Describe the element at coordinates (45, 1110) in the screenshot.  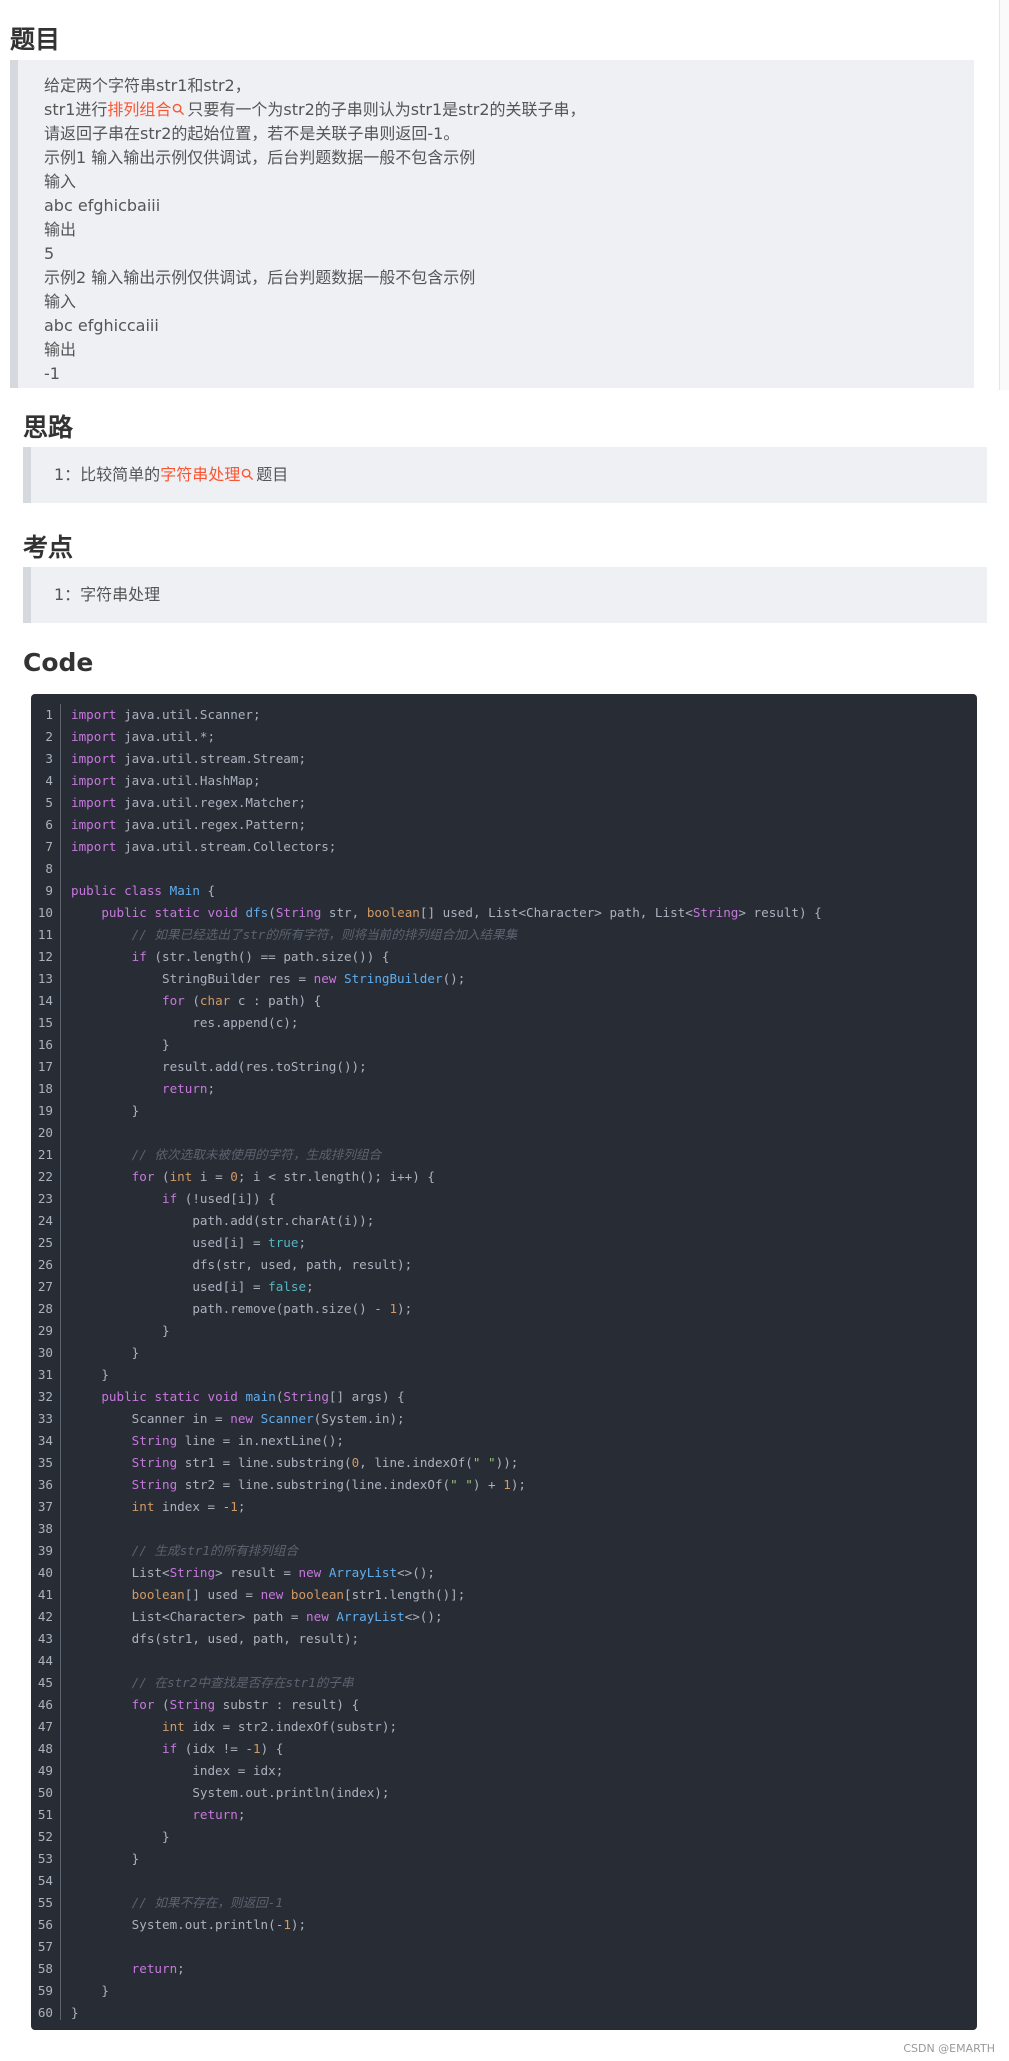
I see `line-number: 19` at that location.